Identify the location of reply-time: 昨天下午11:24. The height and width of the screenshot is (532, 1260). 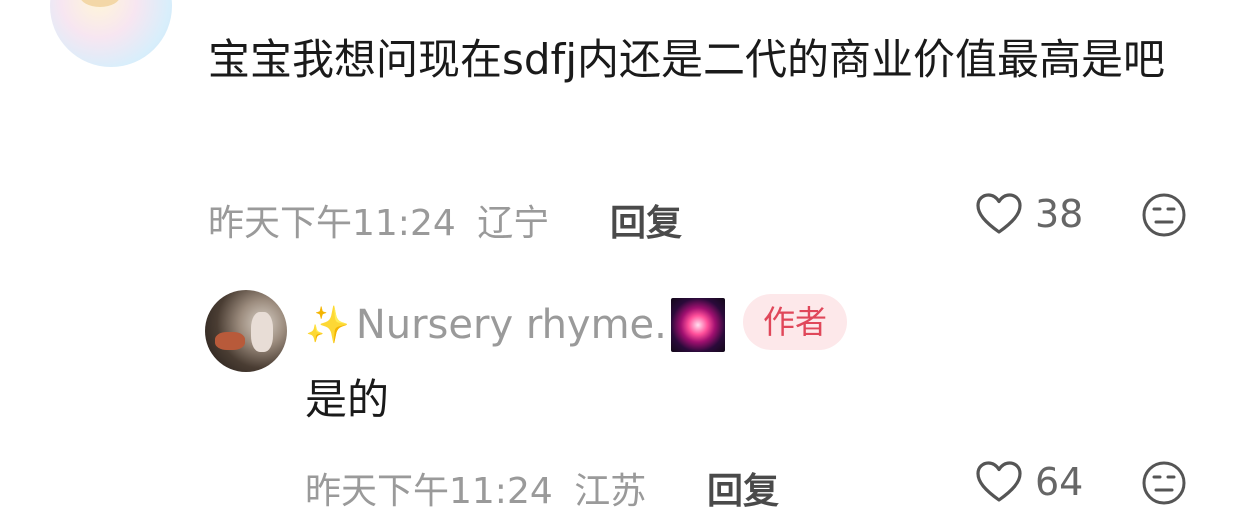
(429, 491).